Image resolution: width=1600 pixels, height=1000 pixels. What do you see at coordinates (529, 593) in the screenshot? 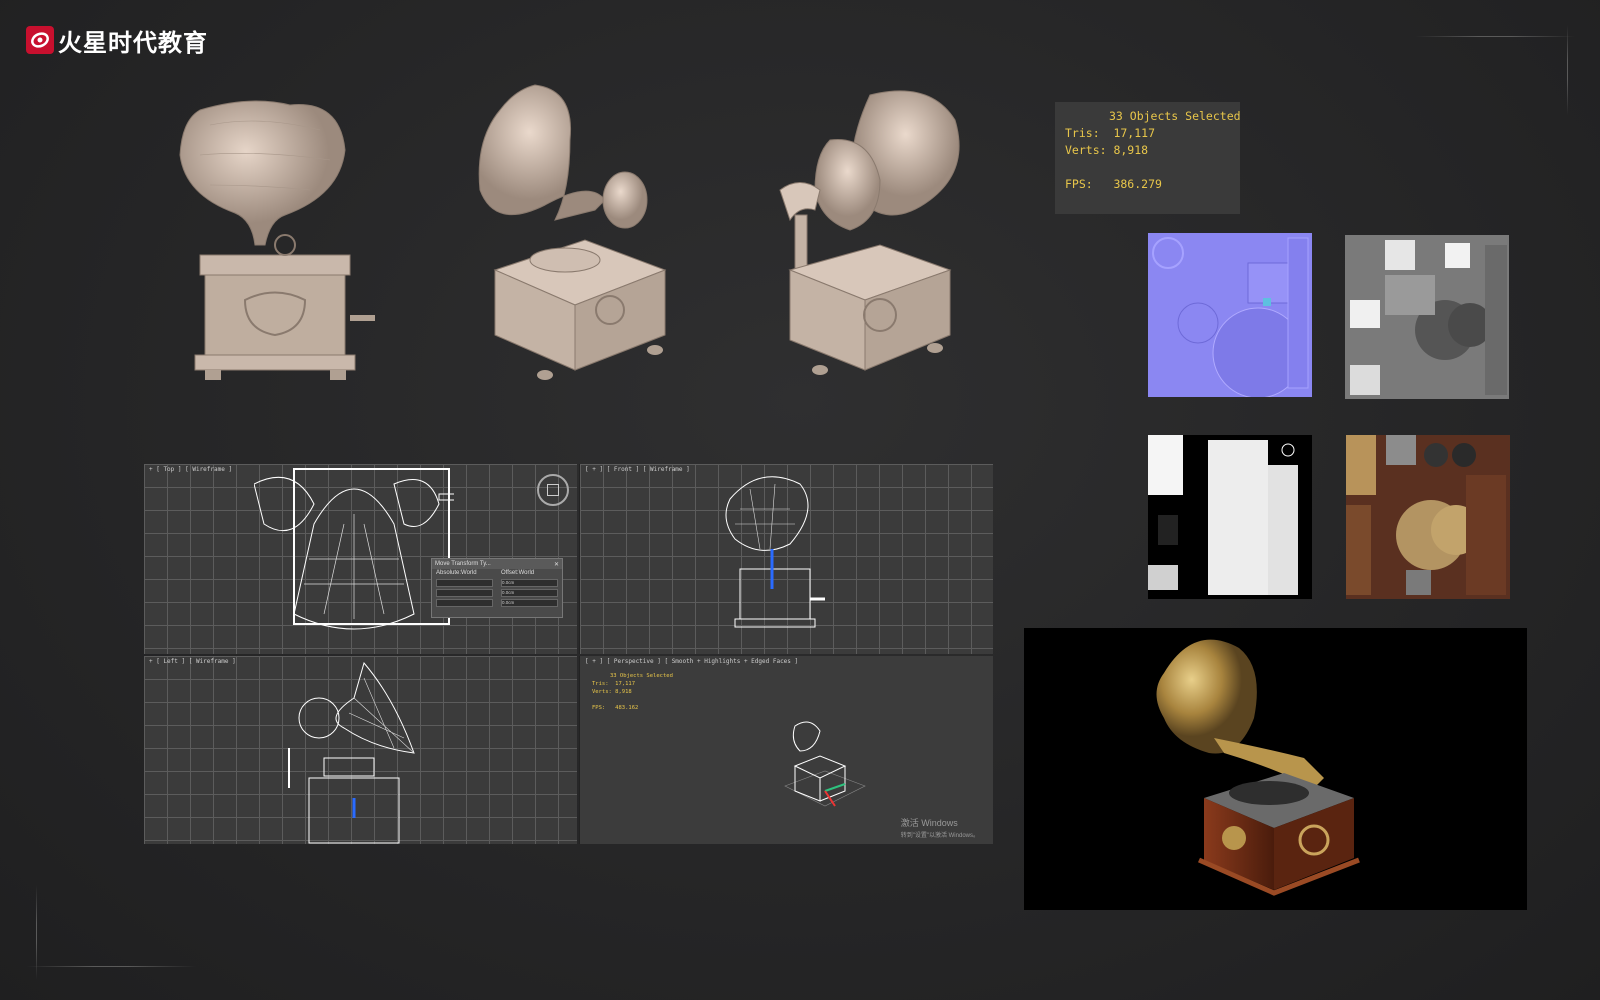
I see `offset-y-field: 0.0cm` at bounding box center [529, 593].